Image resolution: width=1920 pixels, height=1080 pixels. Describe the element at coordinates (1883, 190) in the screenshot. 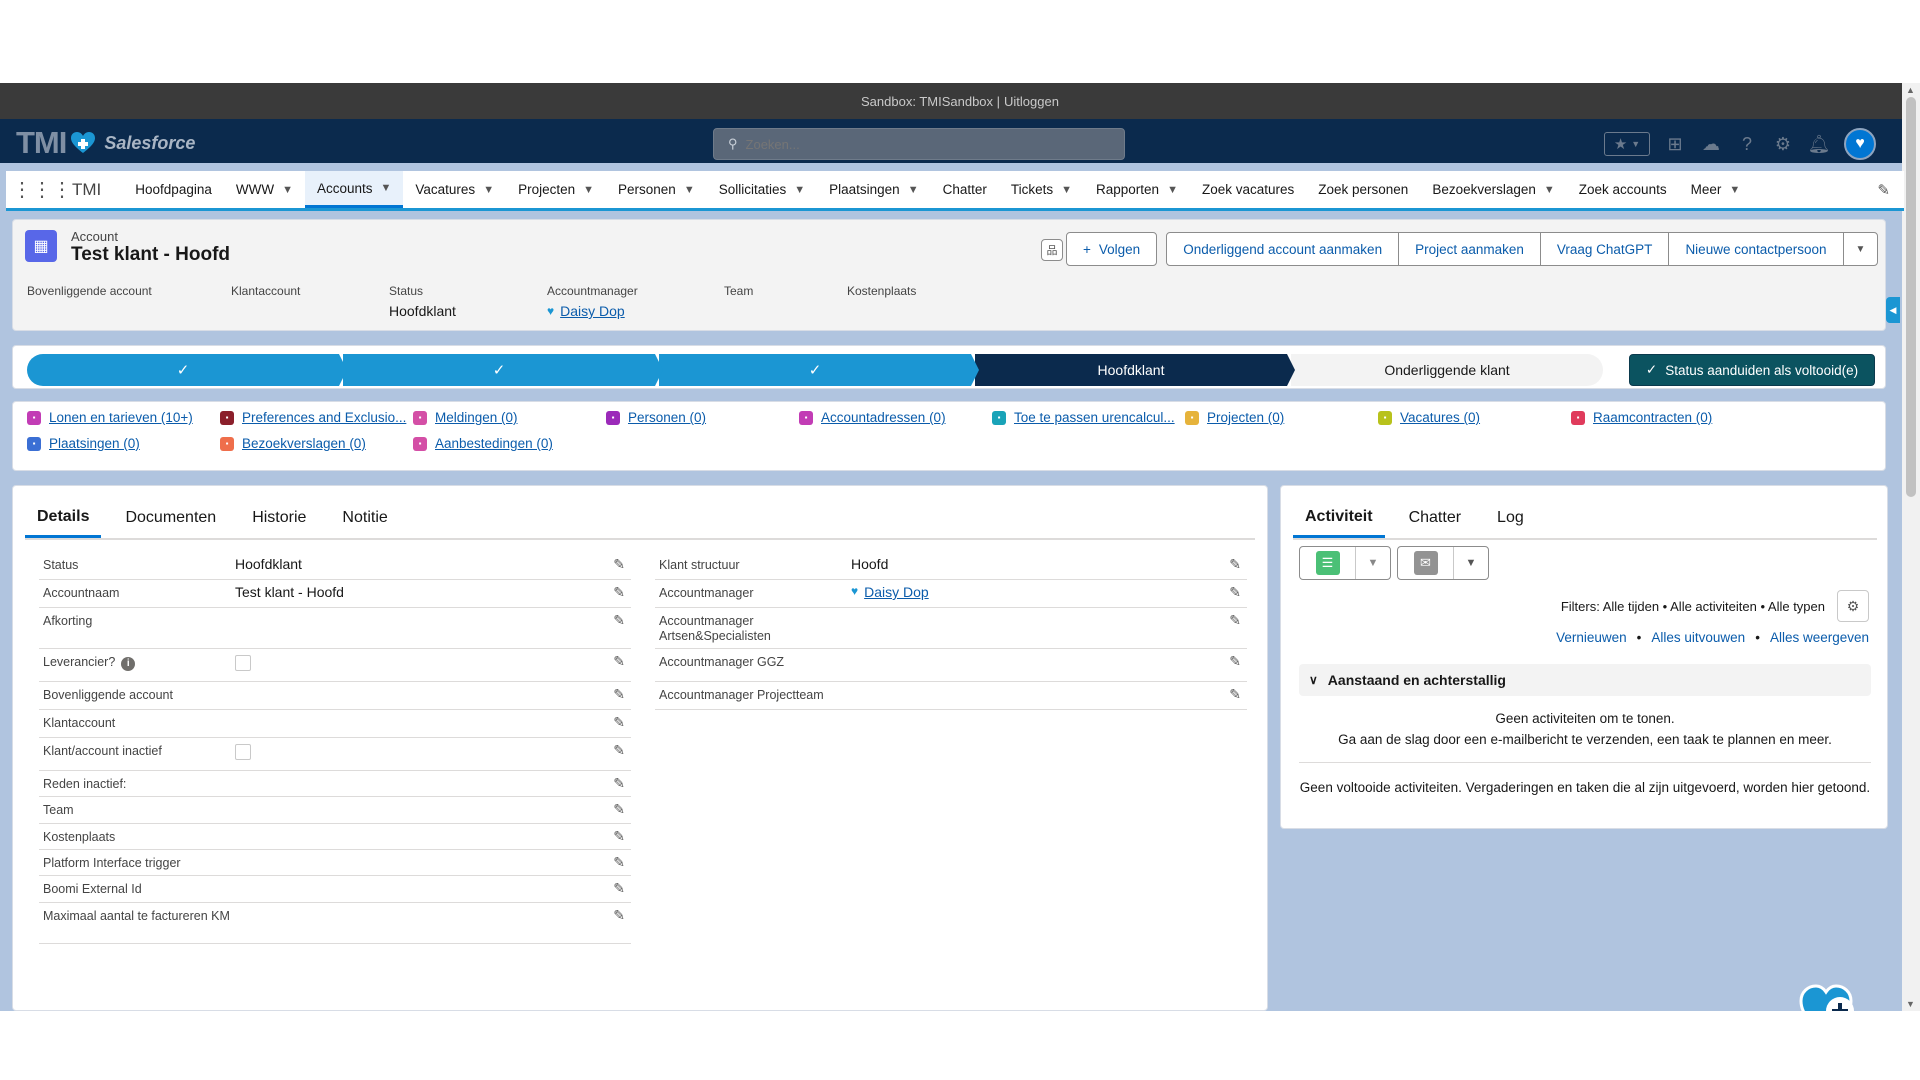

I see `edit-nav-pencil-icon: ✎` at that location.